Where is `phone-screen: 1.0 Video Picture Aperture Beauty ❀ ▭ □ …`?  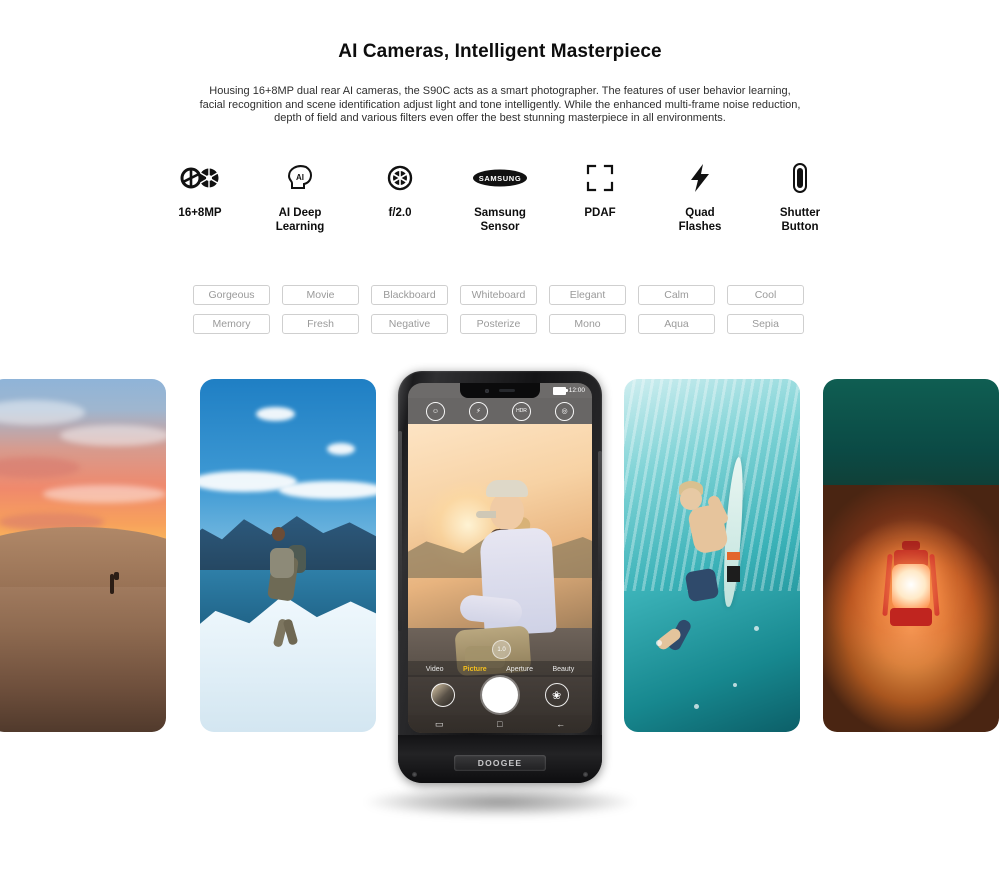
phone-screen: 1.0 Video Picture Aperture Beauty ❀ ▭ □ … is located at coordinates (500, 558).